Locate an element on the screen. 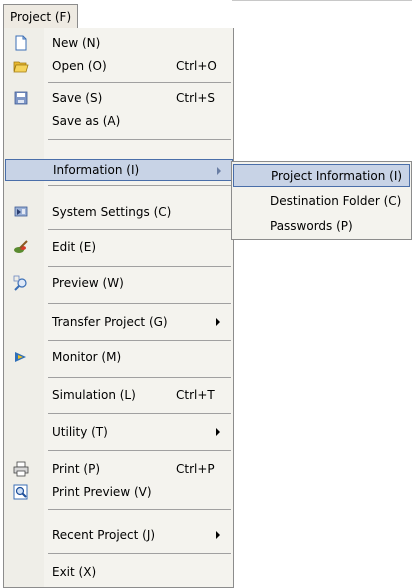  menu-item-label: Utility (T) is located at coordinates (80, 432).